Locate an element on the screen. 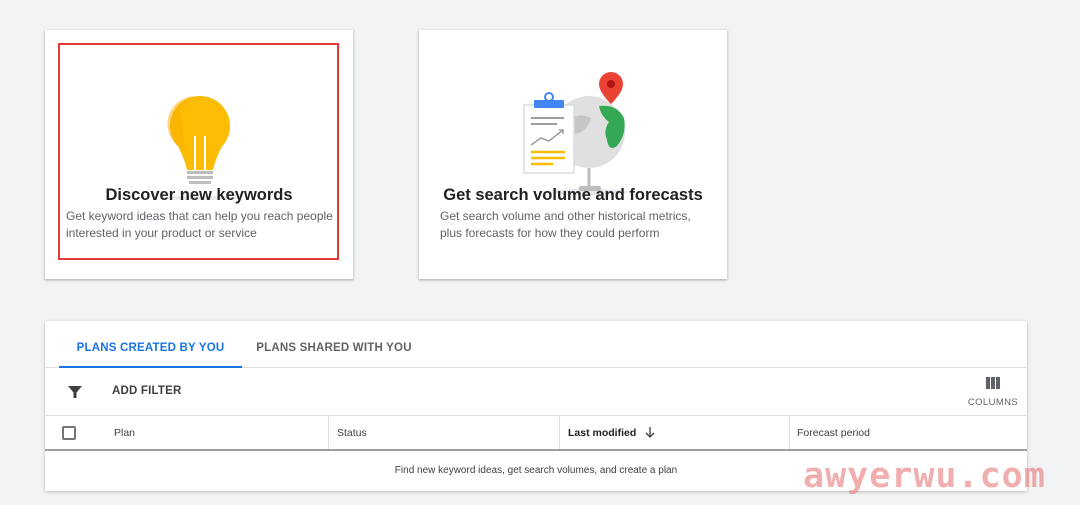 The width and height of the screenshot is (1080, 505). column-header-last-modified: Last modified is located at coordinates (674, 432).